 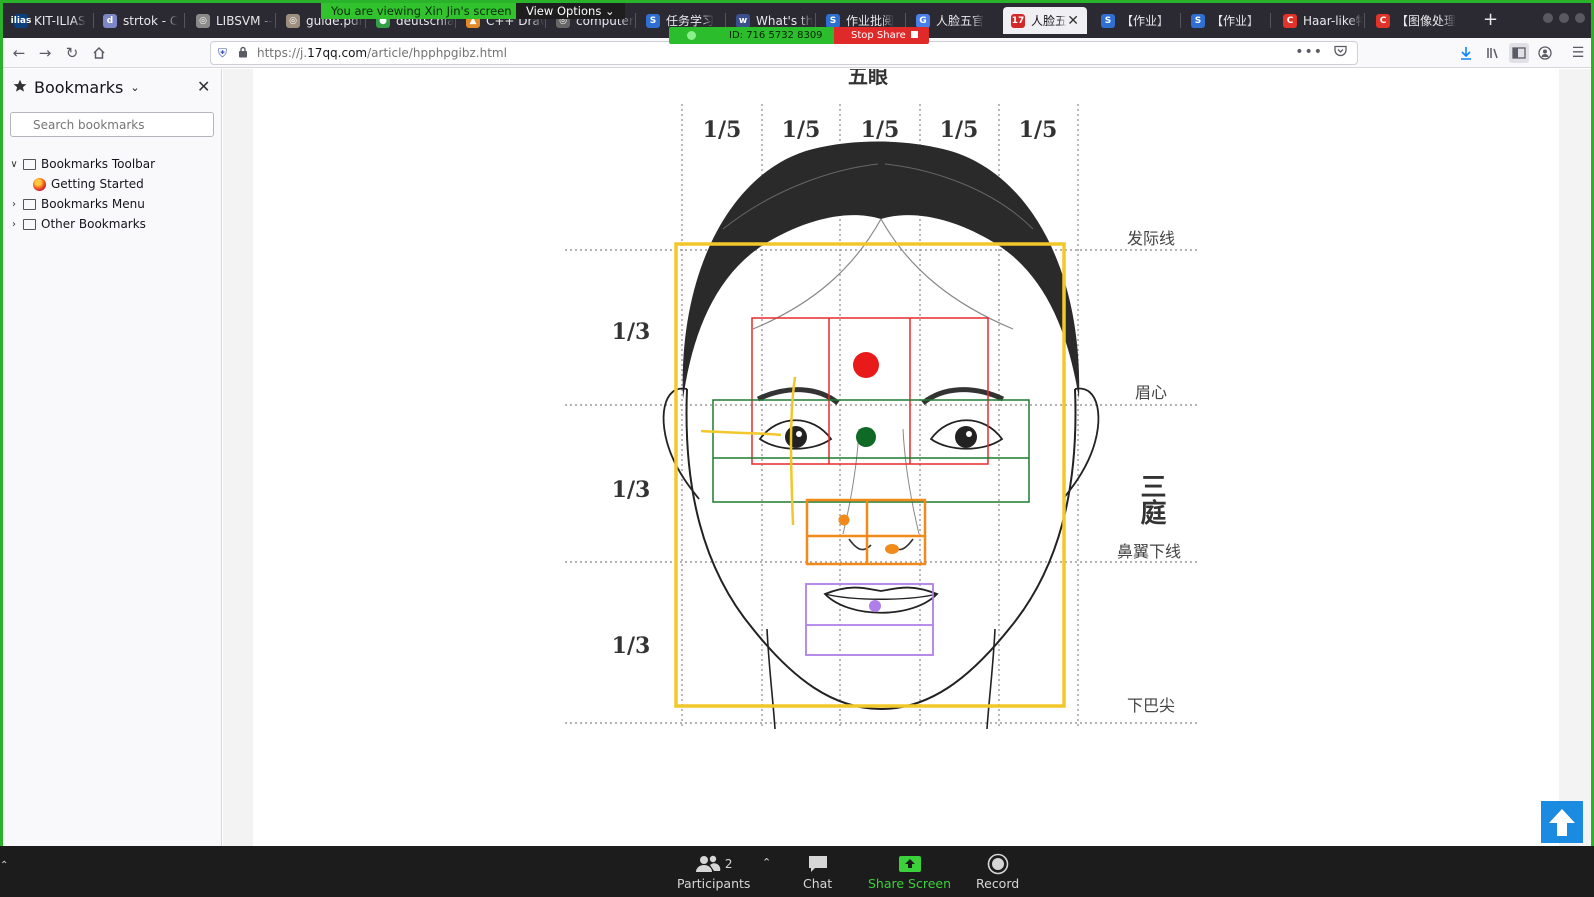 I want to click on fifth-label-2: 1/5, so click(x=801, y=130).